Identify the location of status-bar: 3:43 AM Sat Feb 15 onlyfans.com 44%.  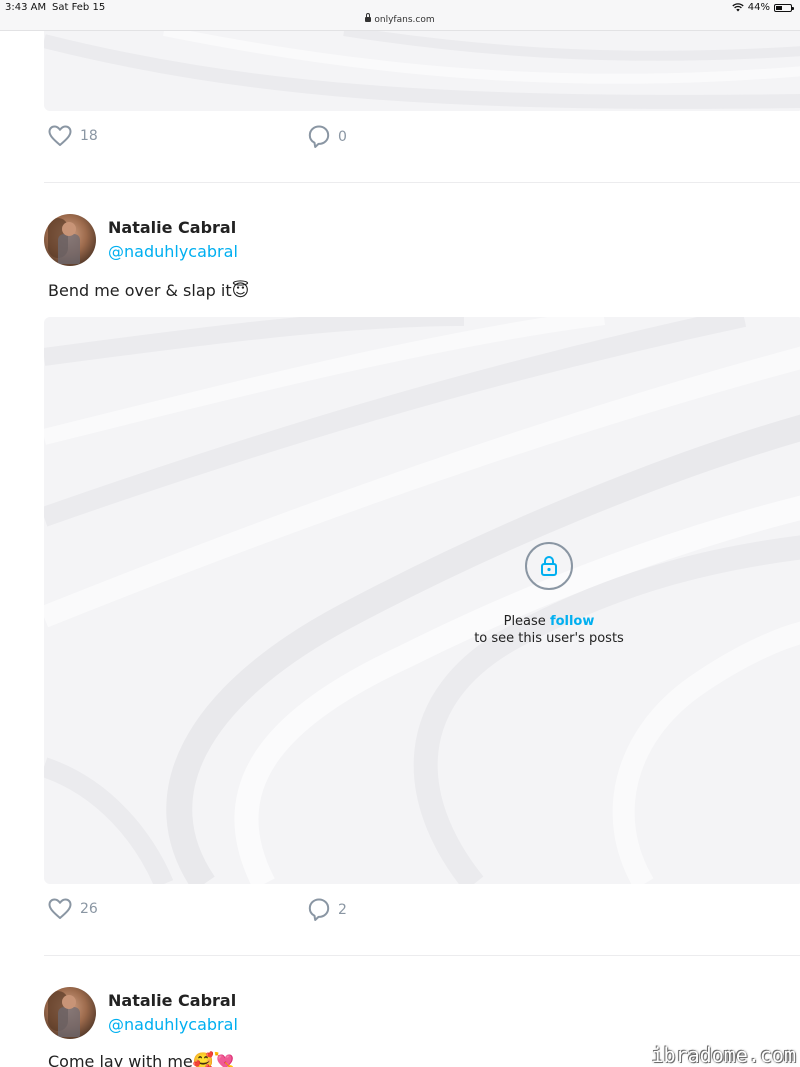
(400, 15).